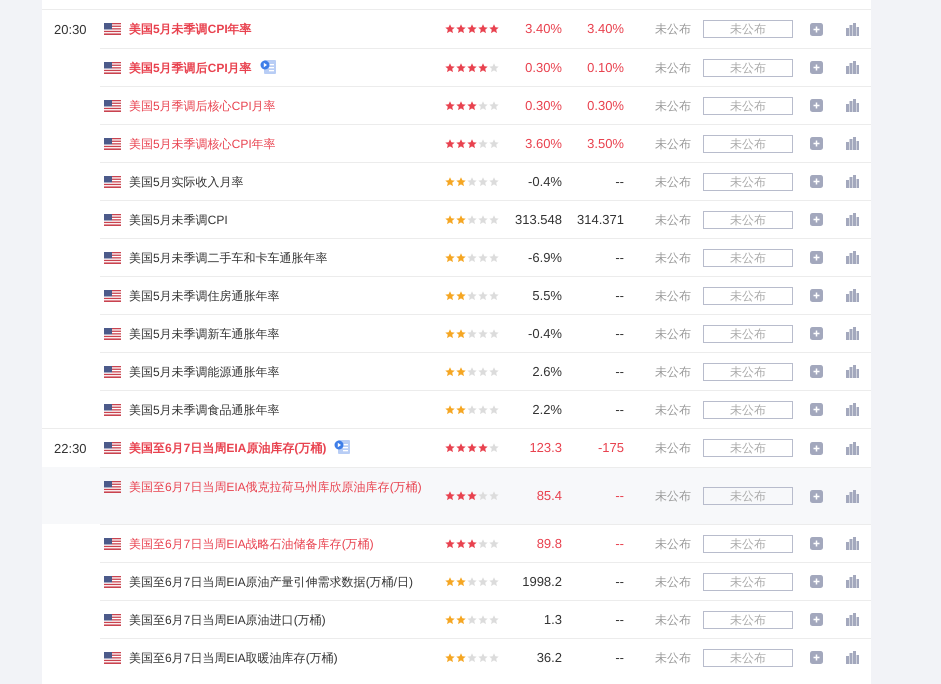 Image resolution: width=941 pixels, height=684 pixels. I want to click on event-name: 美国至6月7日当周EIA取暖油库存(万桶), so click(233, 658).